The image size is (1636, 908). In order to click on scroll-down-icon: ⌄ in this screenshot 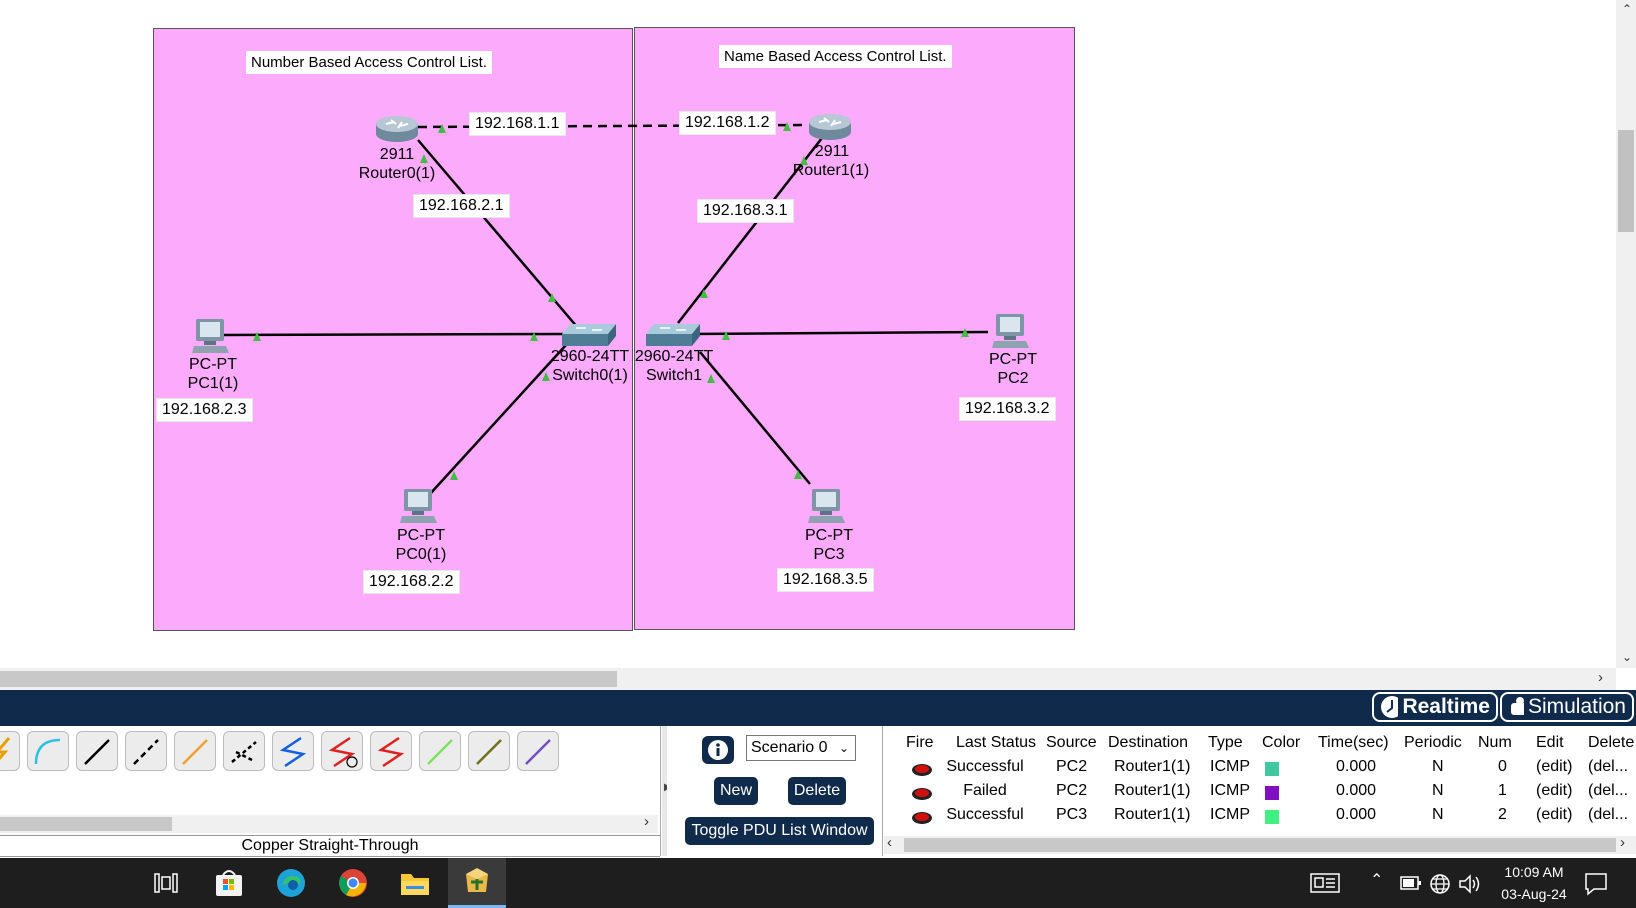, I will do `click(1627, 657)`.